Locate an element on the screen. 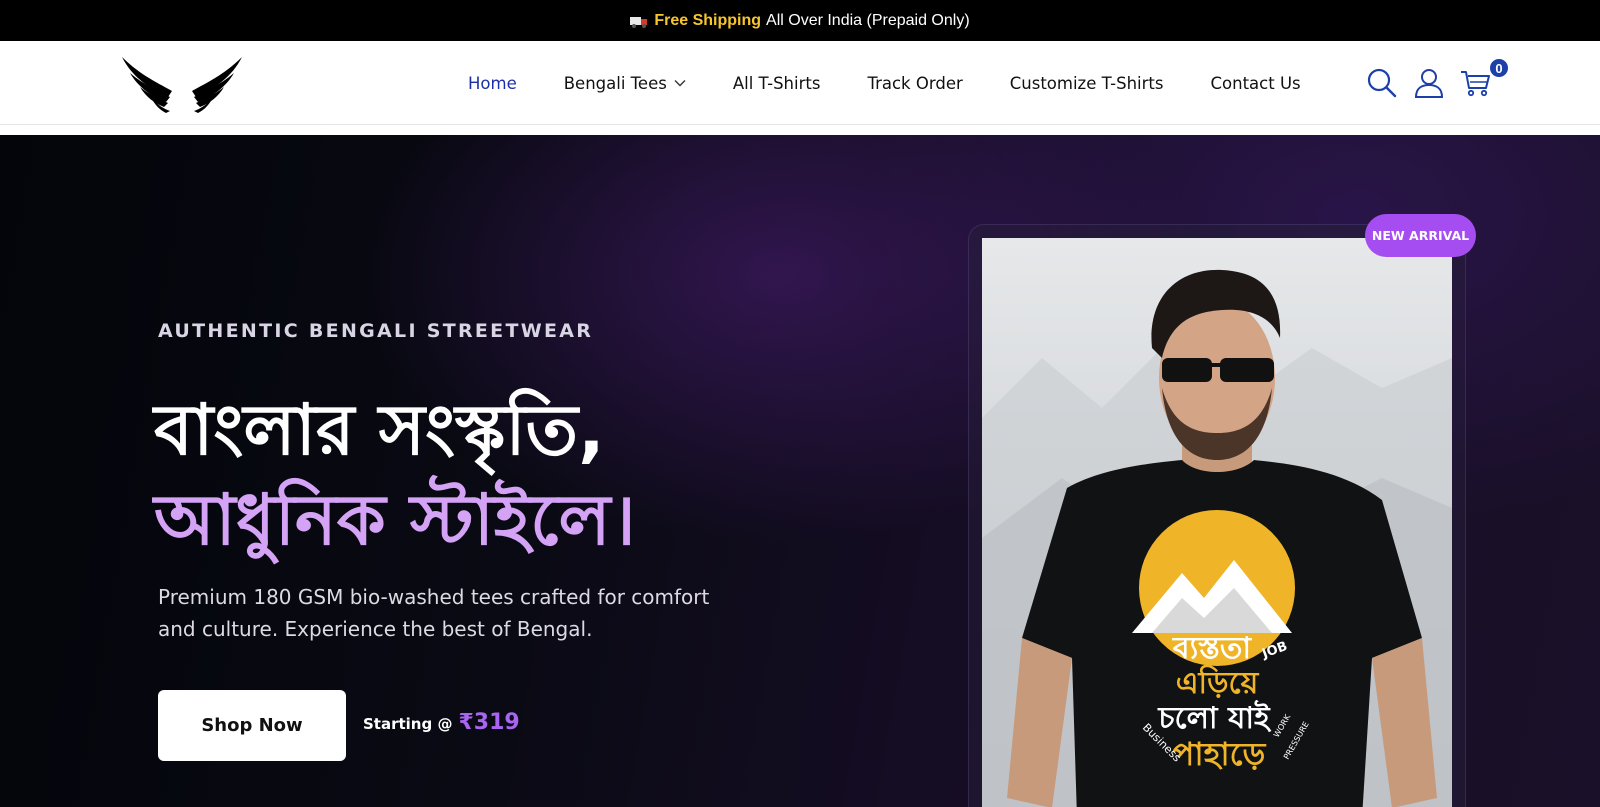  hero-headline-line2: আধুনিক স্টাইলে। is located at coordinates (395, 520).